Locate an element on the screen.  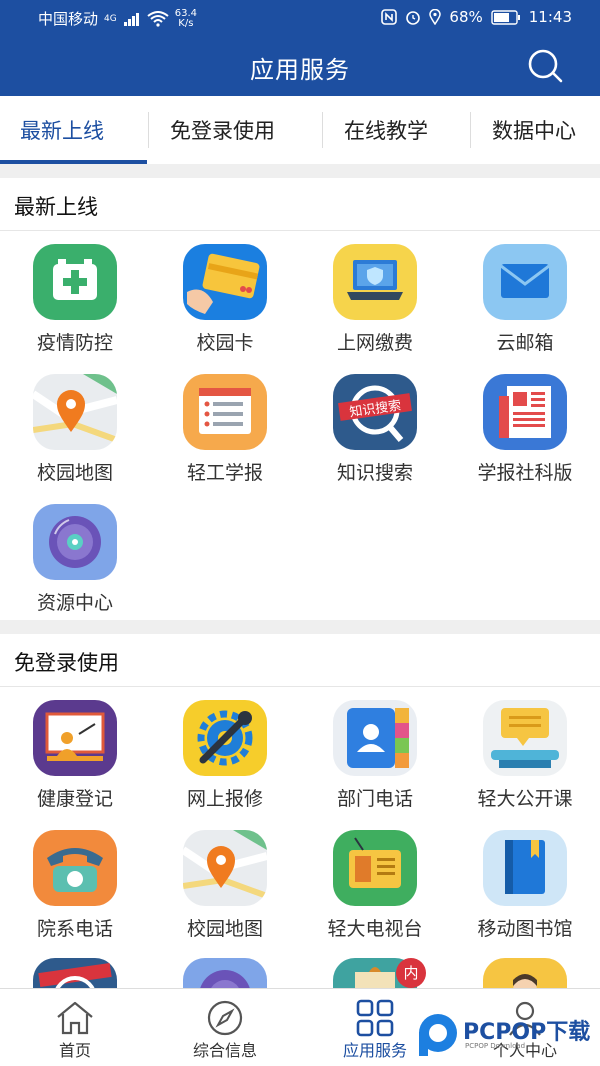
app-label: 知识搜索 is located at coordinates (374, 473).